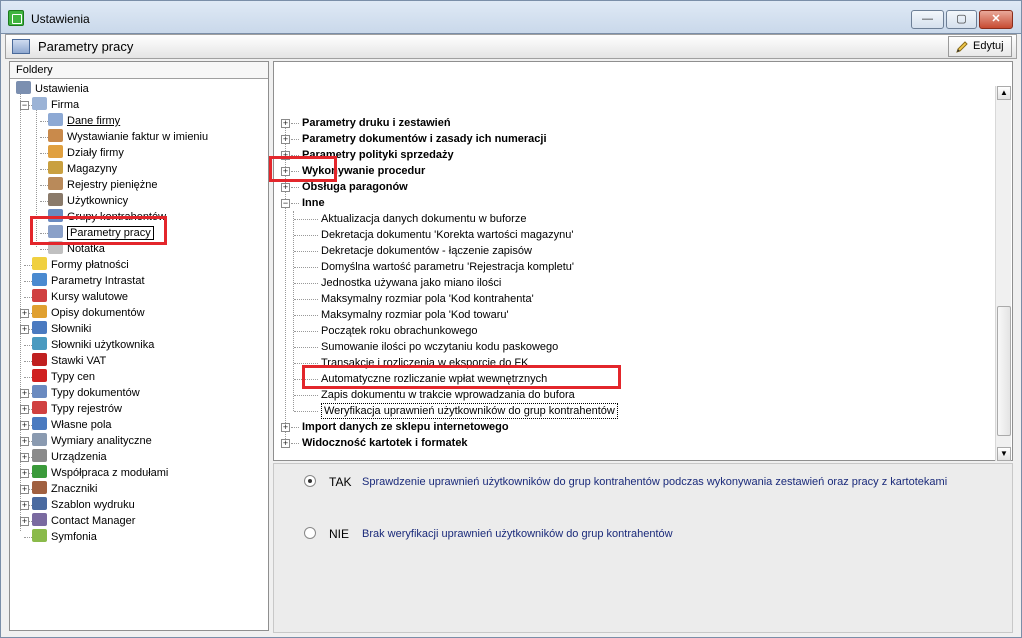 Image resolution: width=1022 pixels, height=638 pixels. I want to click on tak-radio, so click(310, 481).